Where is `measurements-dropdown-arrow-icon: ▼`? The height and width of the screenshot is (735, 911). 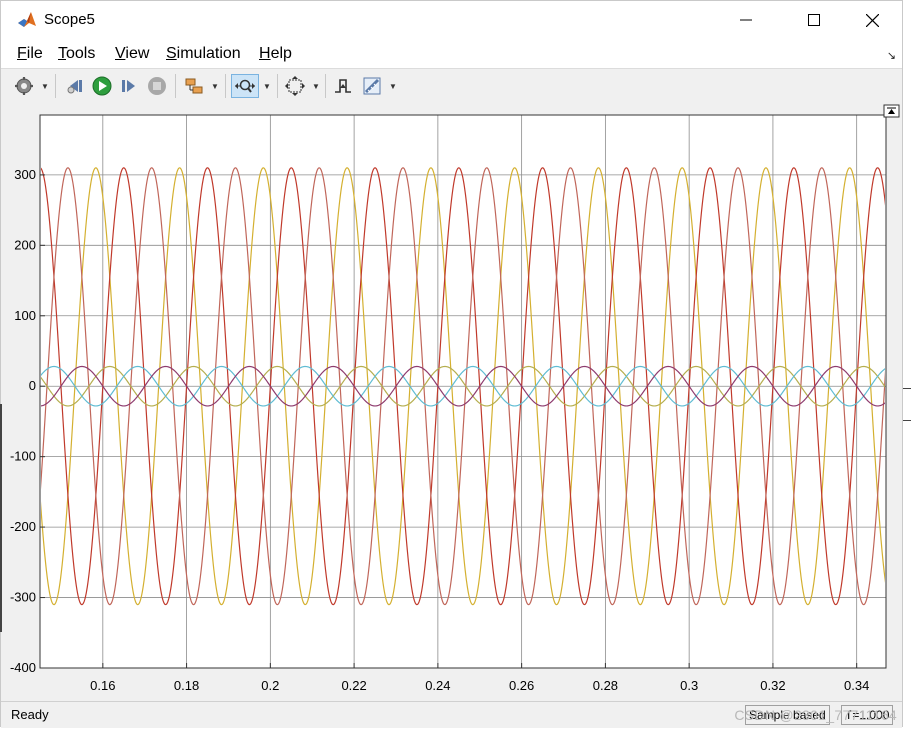
measurements-dropdown-arrow-icon: ▼ is located at coordinates (393, 86).